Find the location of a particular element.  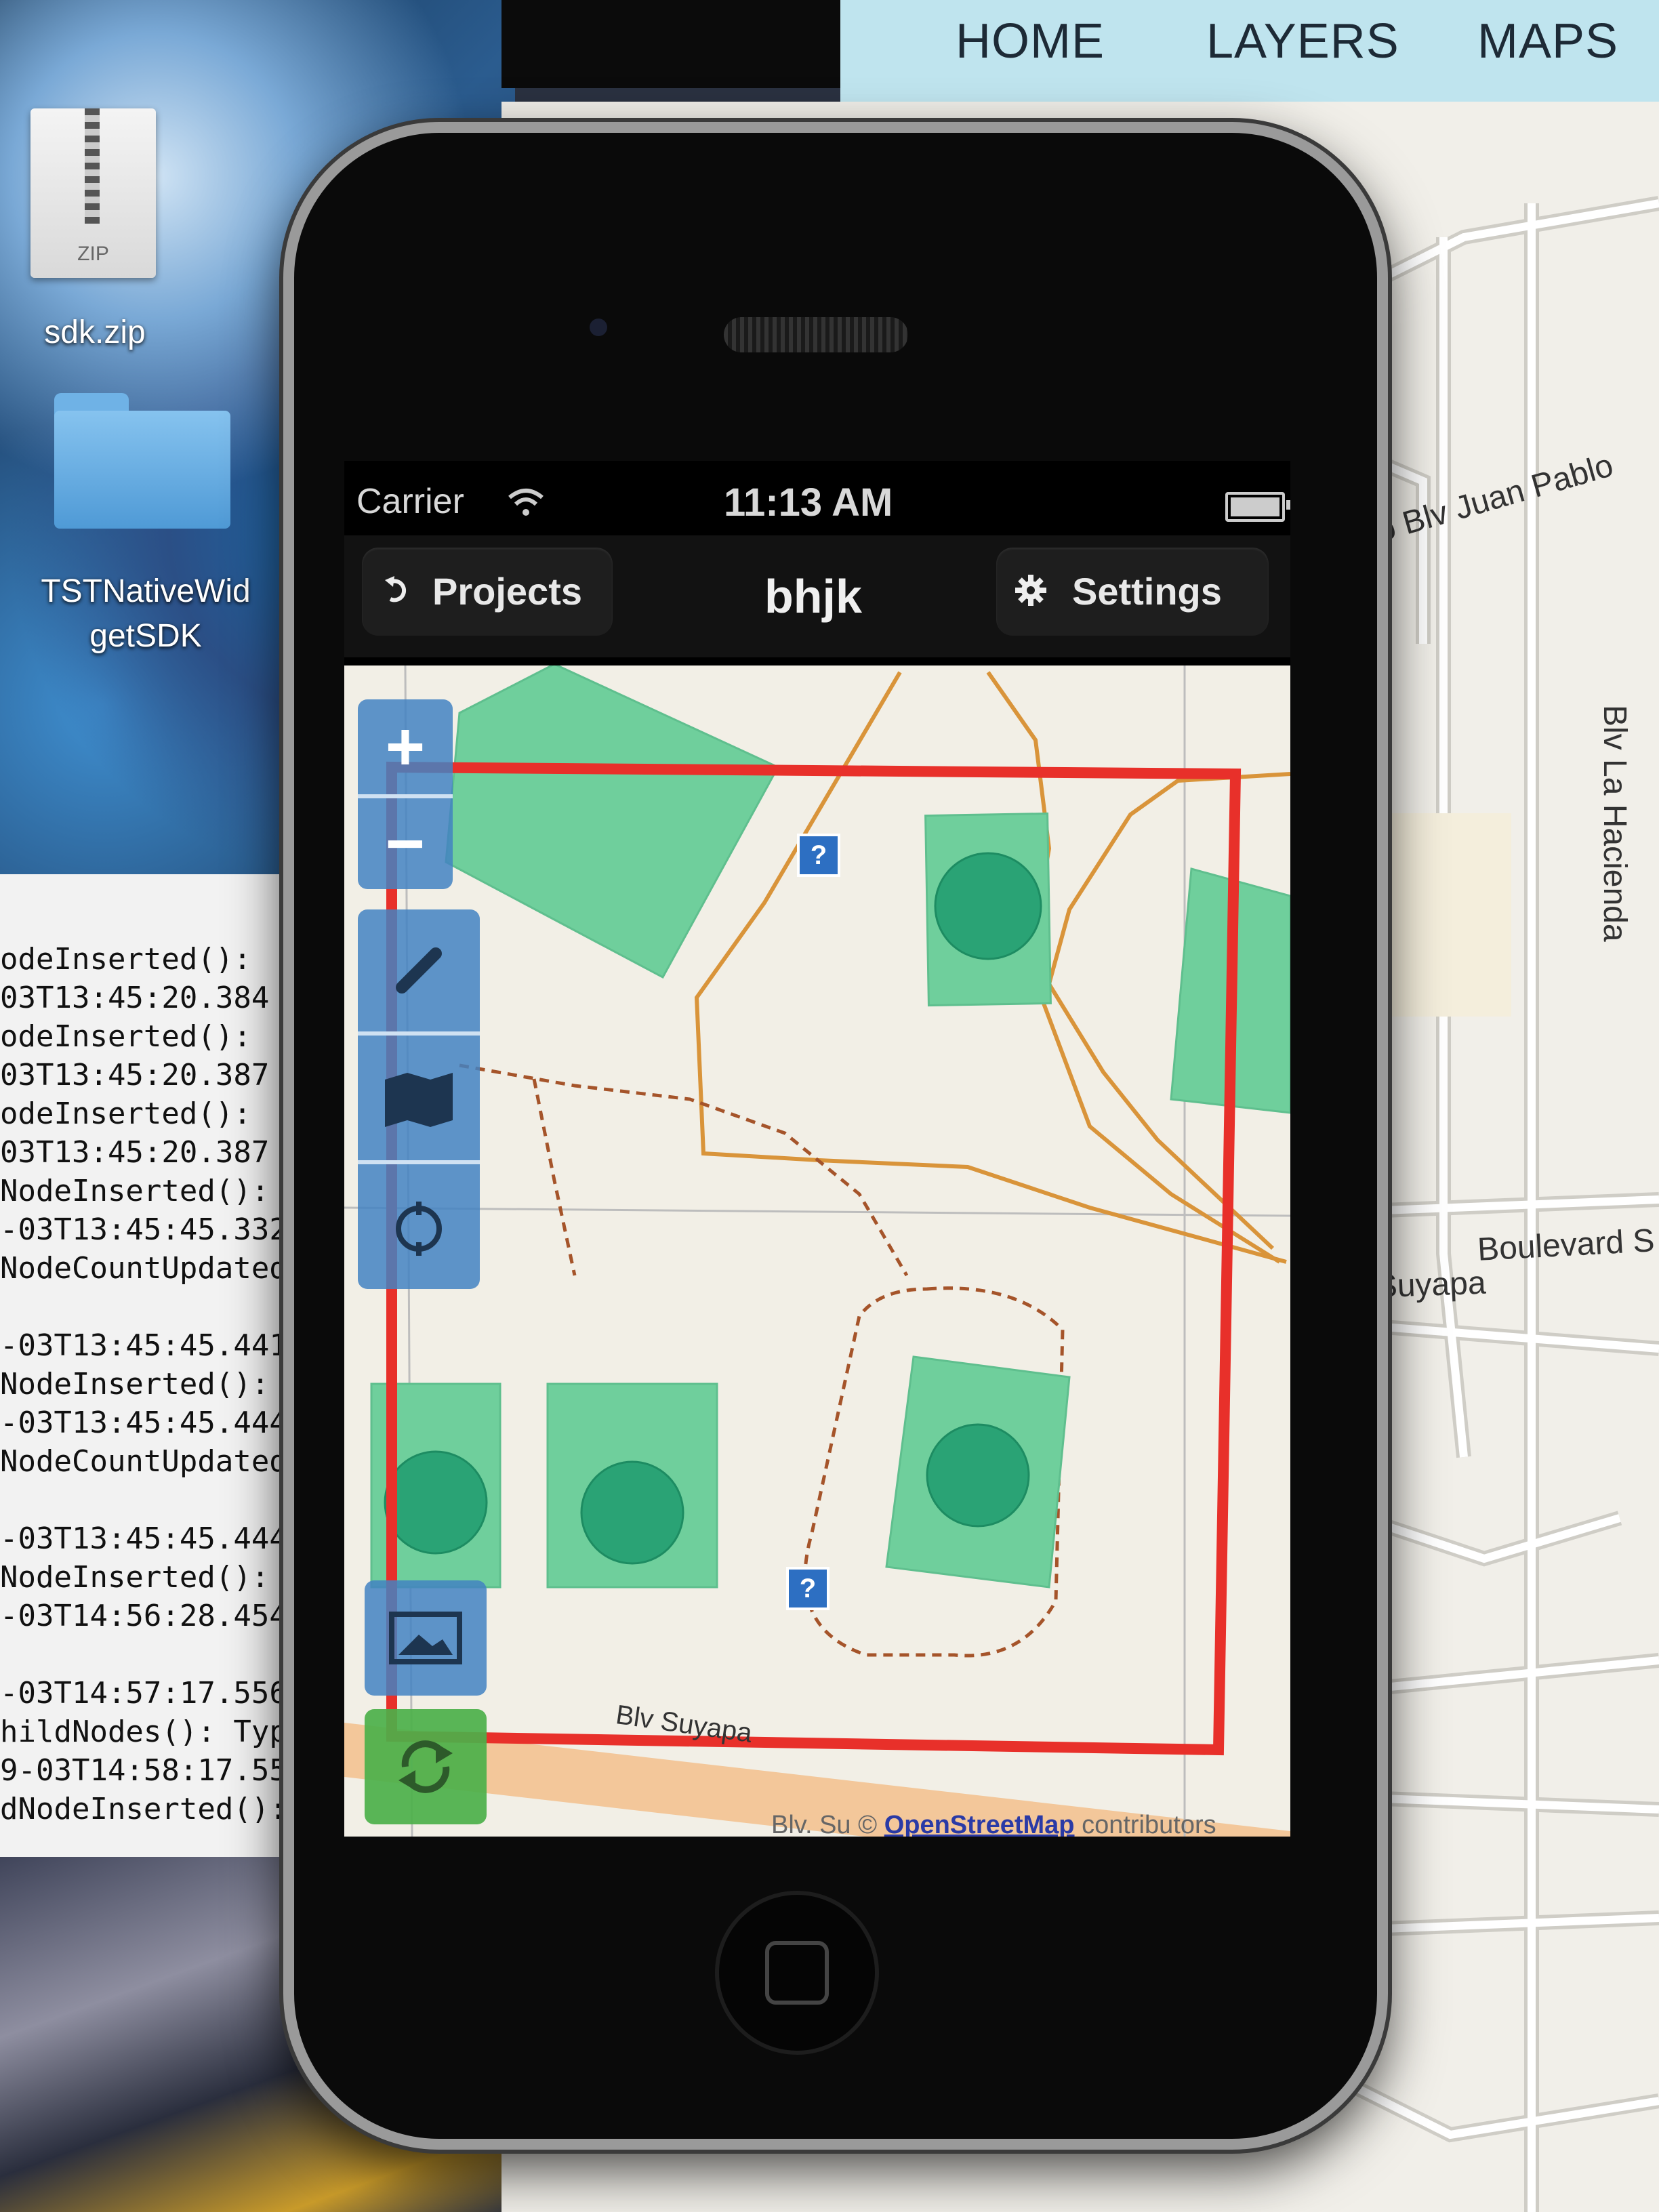

locate-button is located at coordinates (419, 1226).